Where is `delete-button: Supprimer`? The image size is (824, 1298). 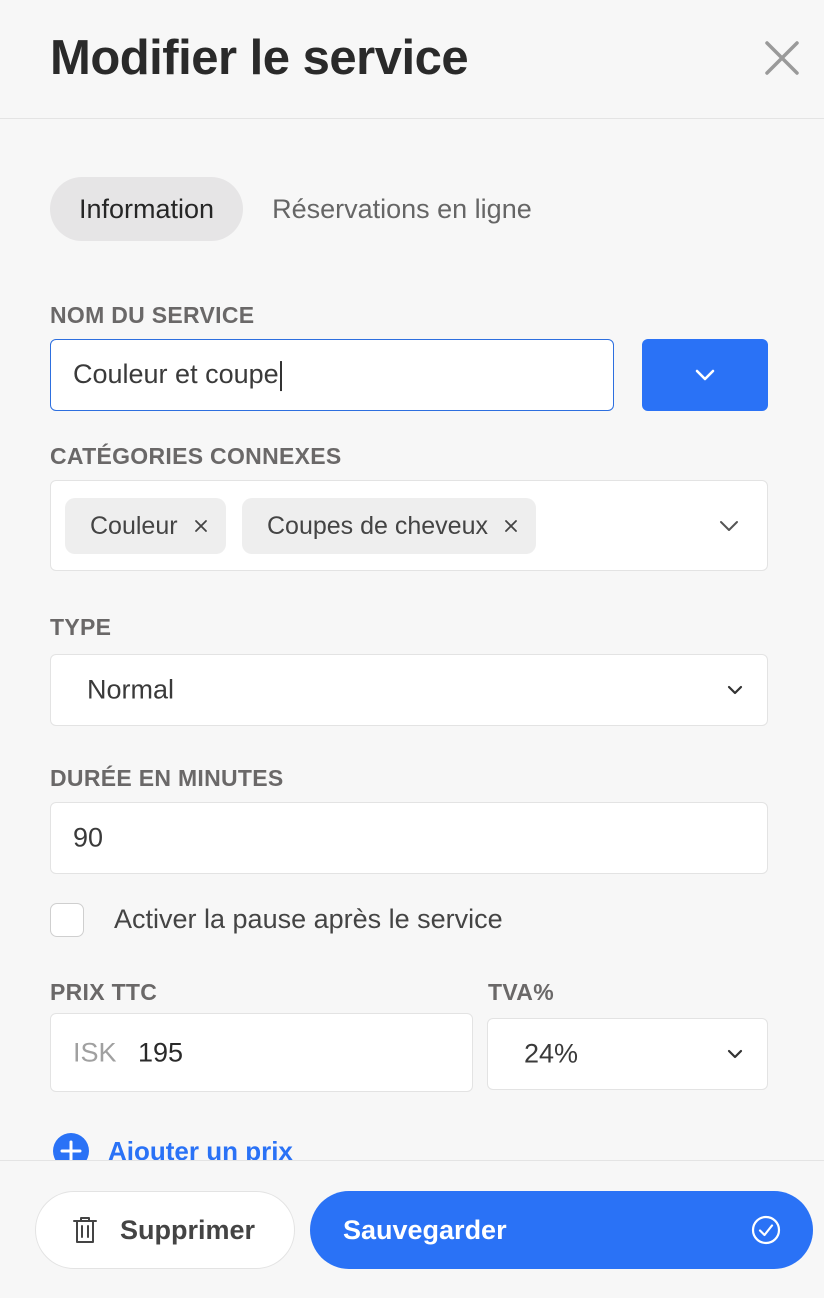
delete-button: Supprimer is located at coordinates (165, 1230).